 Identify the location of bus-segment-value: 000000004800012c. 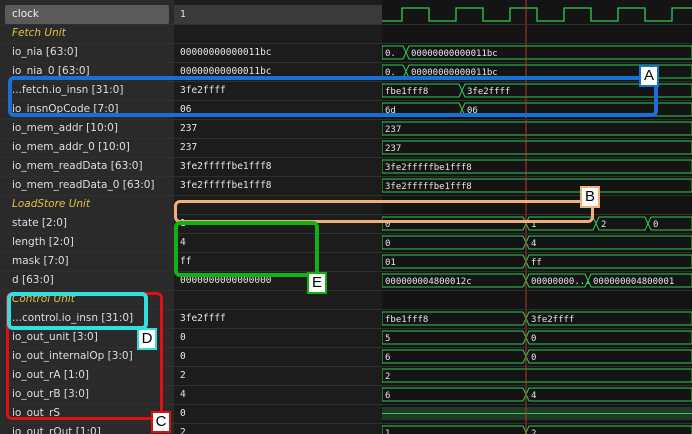
(428, 282).